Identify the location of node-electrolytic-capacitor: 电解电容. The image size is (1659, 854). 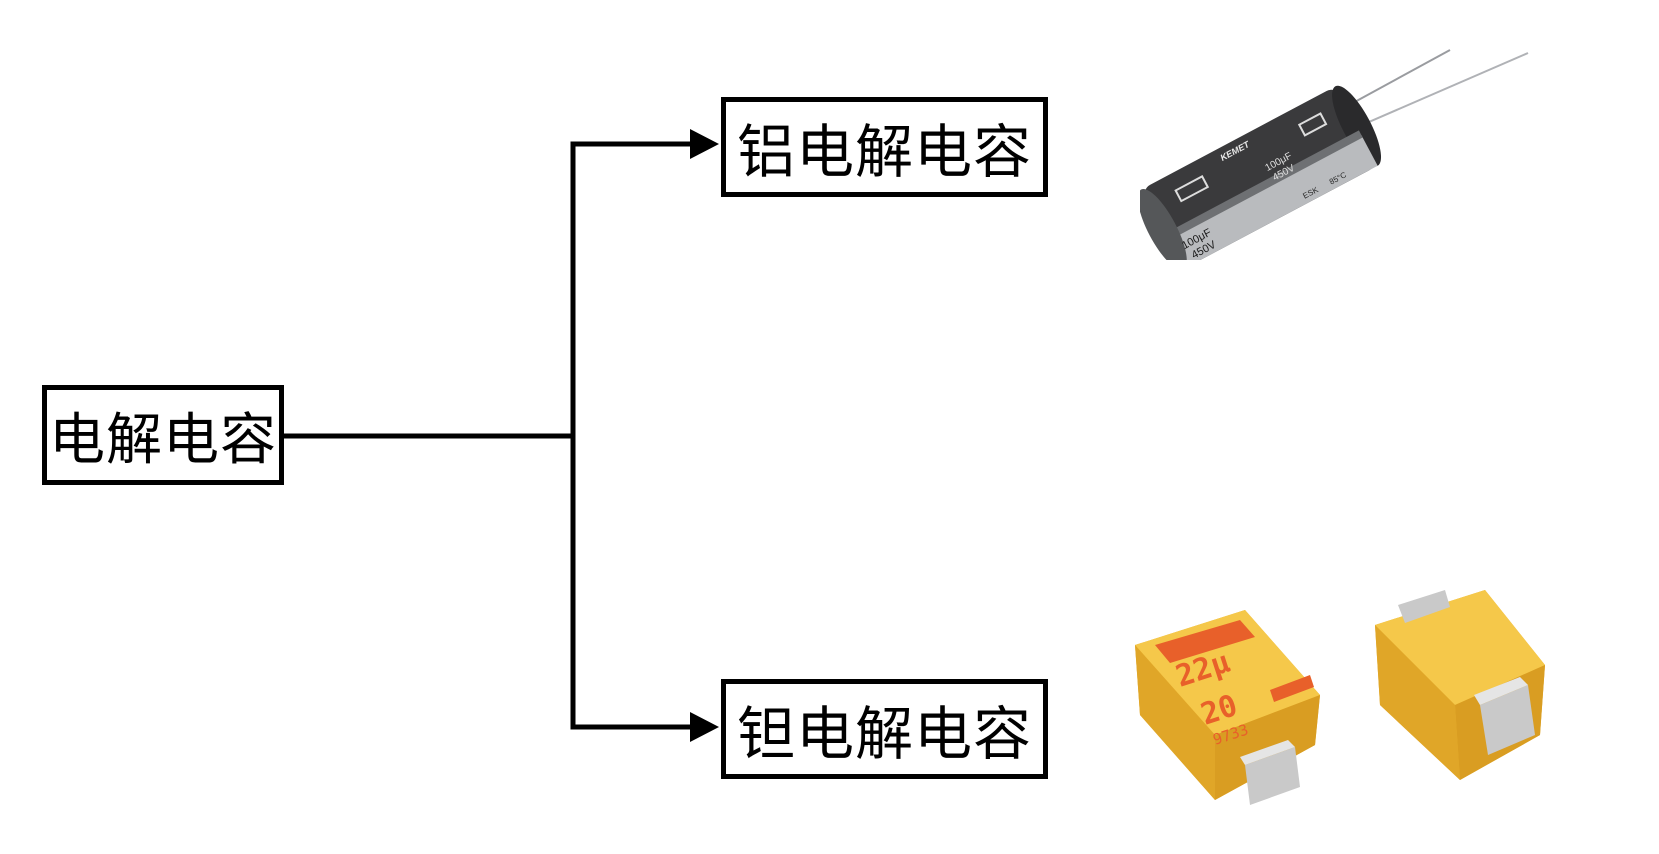
(163, 435).